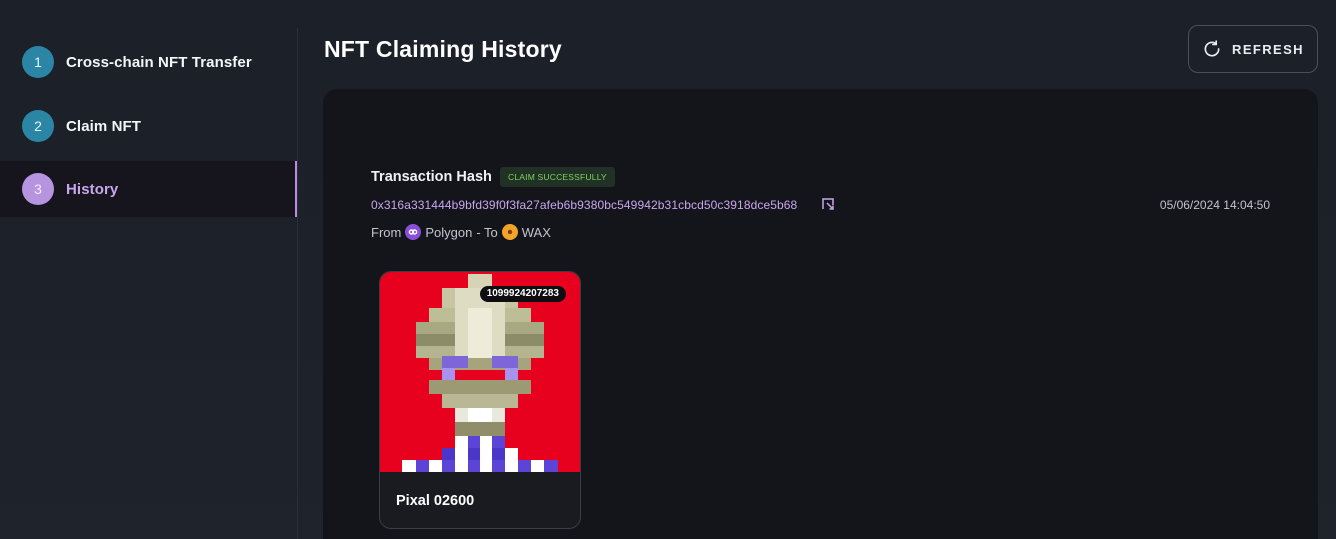 The height and width of the screenshot is (539, 1336). I want to click on nft-card: 1099924207283 Pixal 02600, so click(480, 400).